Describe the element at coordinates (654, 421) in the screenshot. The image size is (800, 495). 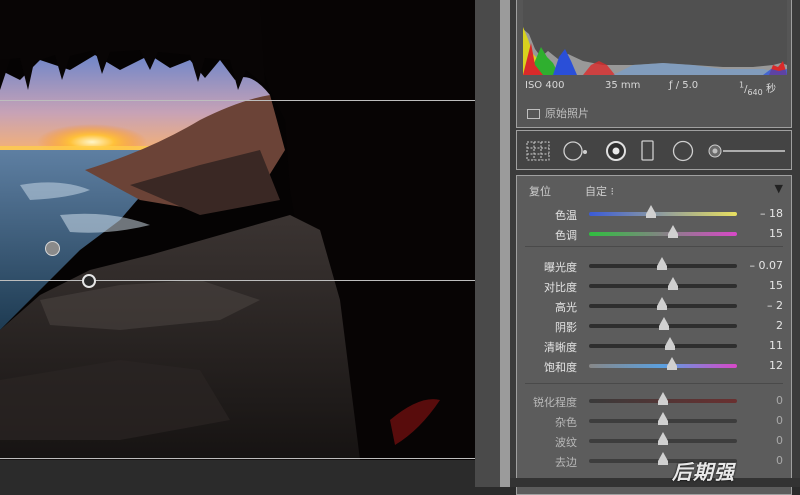
I see `slider-row: 杂色 0` at that location.